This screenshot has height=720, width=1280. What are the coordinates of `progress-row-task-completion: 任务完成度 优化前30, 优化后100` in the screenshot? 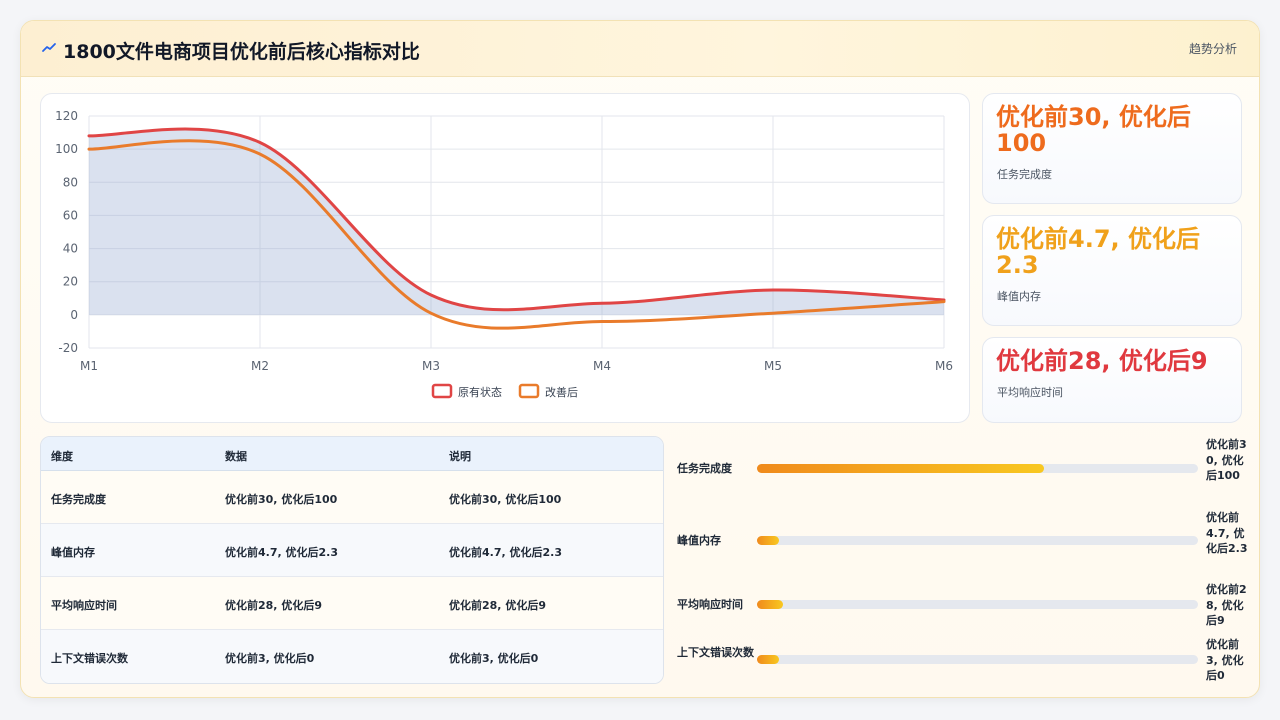 It's located at (962, 469).